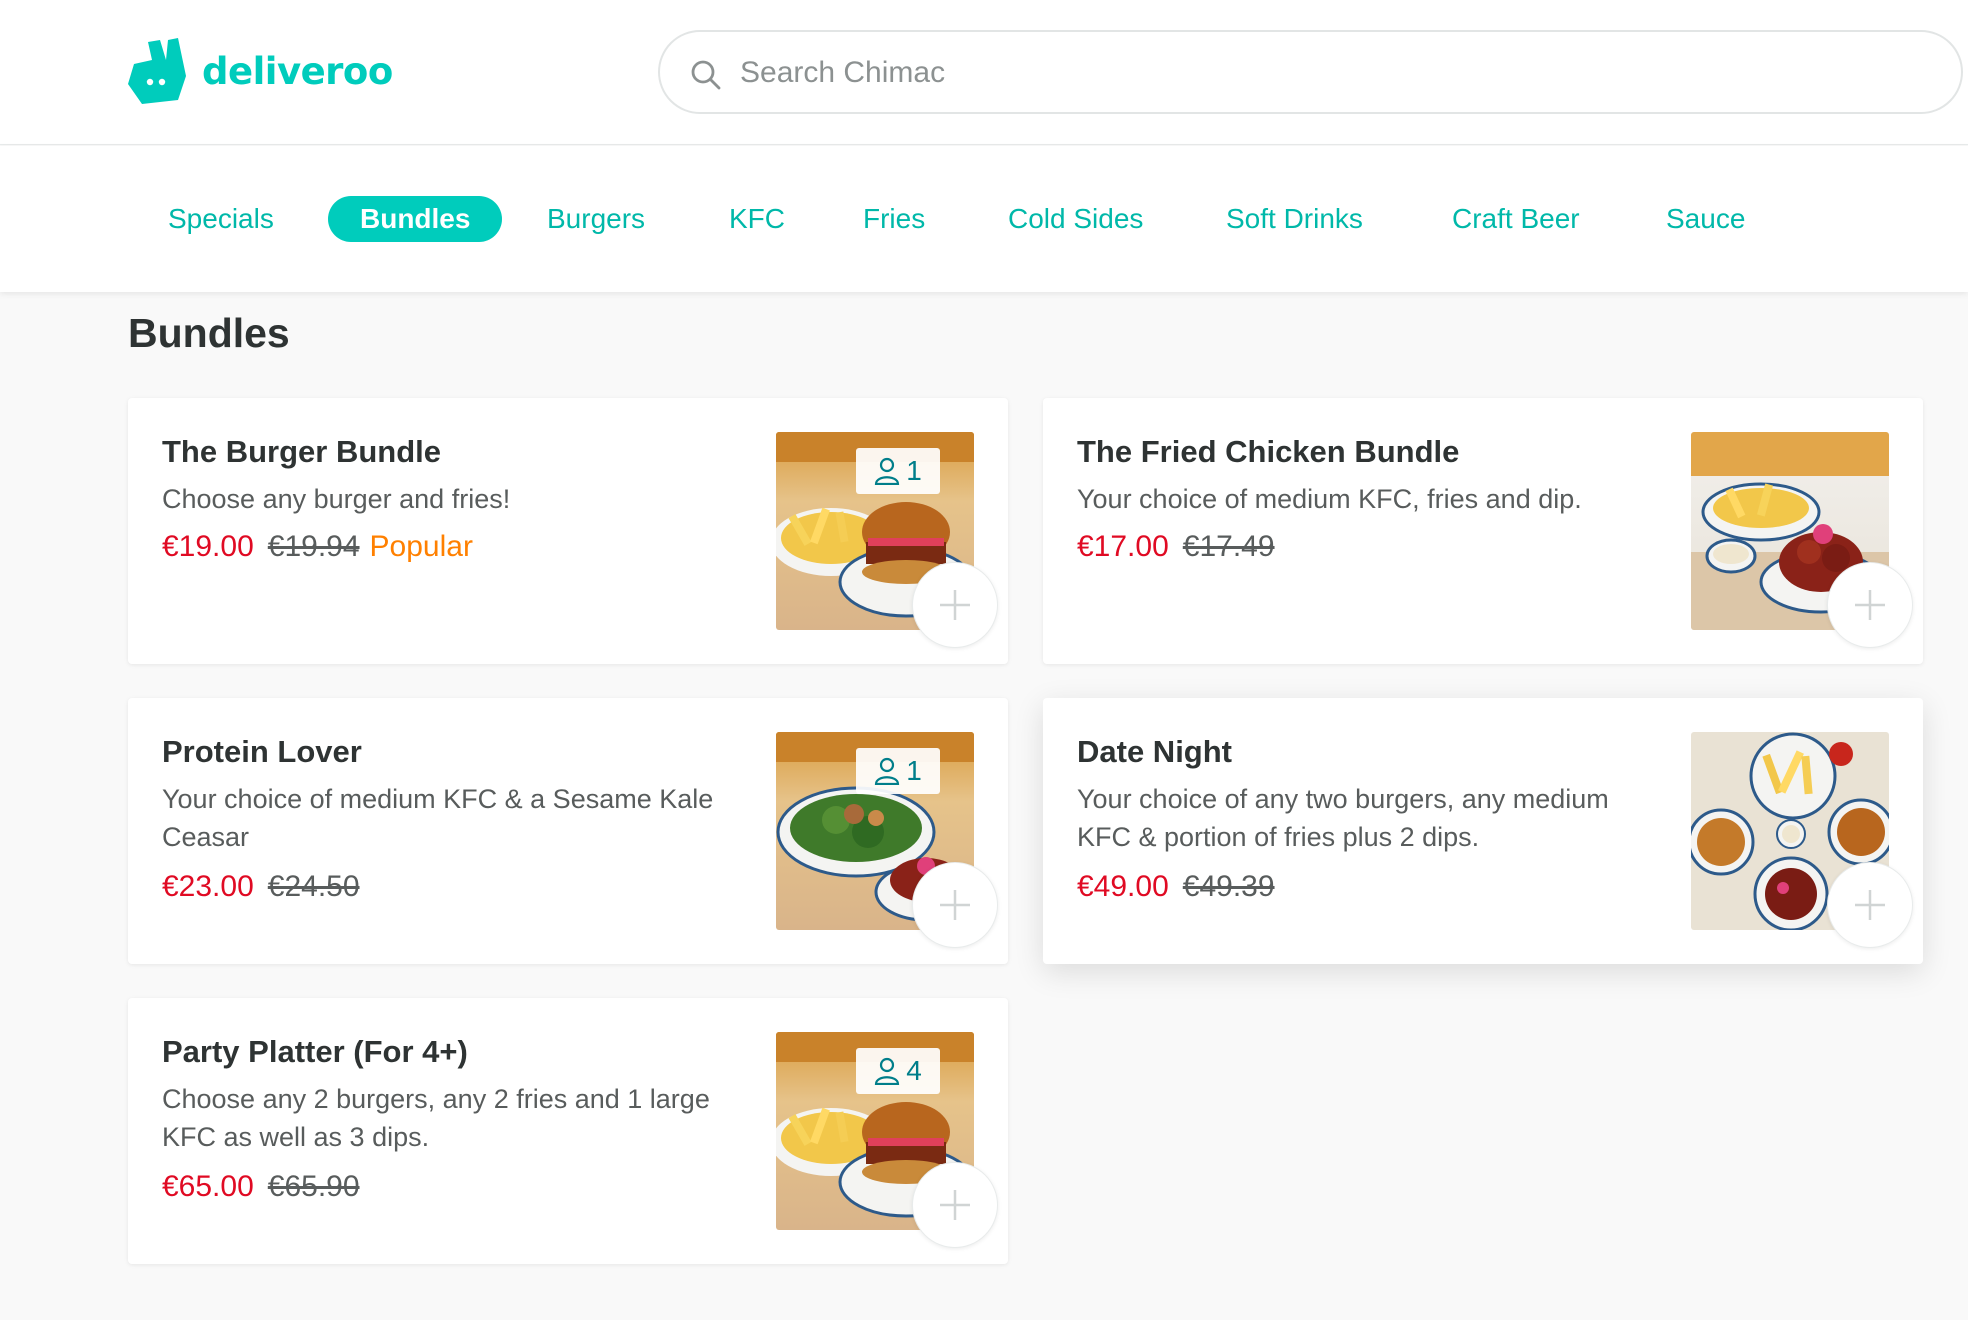 This screenshot has width=1968, height=1320. I want to click on top-header: deliveroo, so click(984, 72).